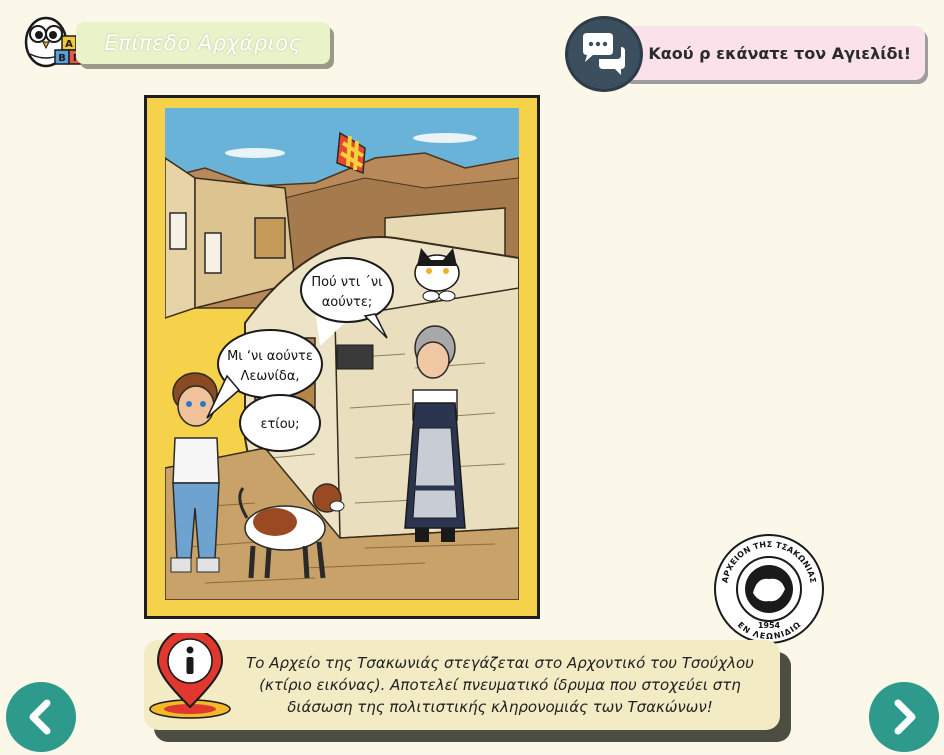 Image resolution: width=944 pixels, height=755 pixels. I want to click on previous-button, so click(41, 717).